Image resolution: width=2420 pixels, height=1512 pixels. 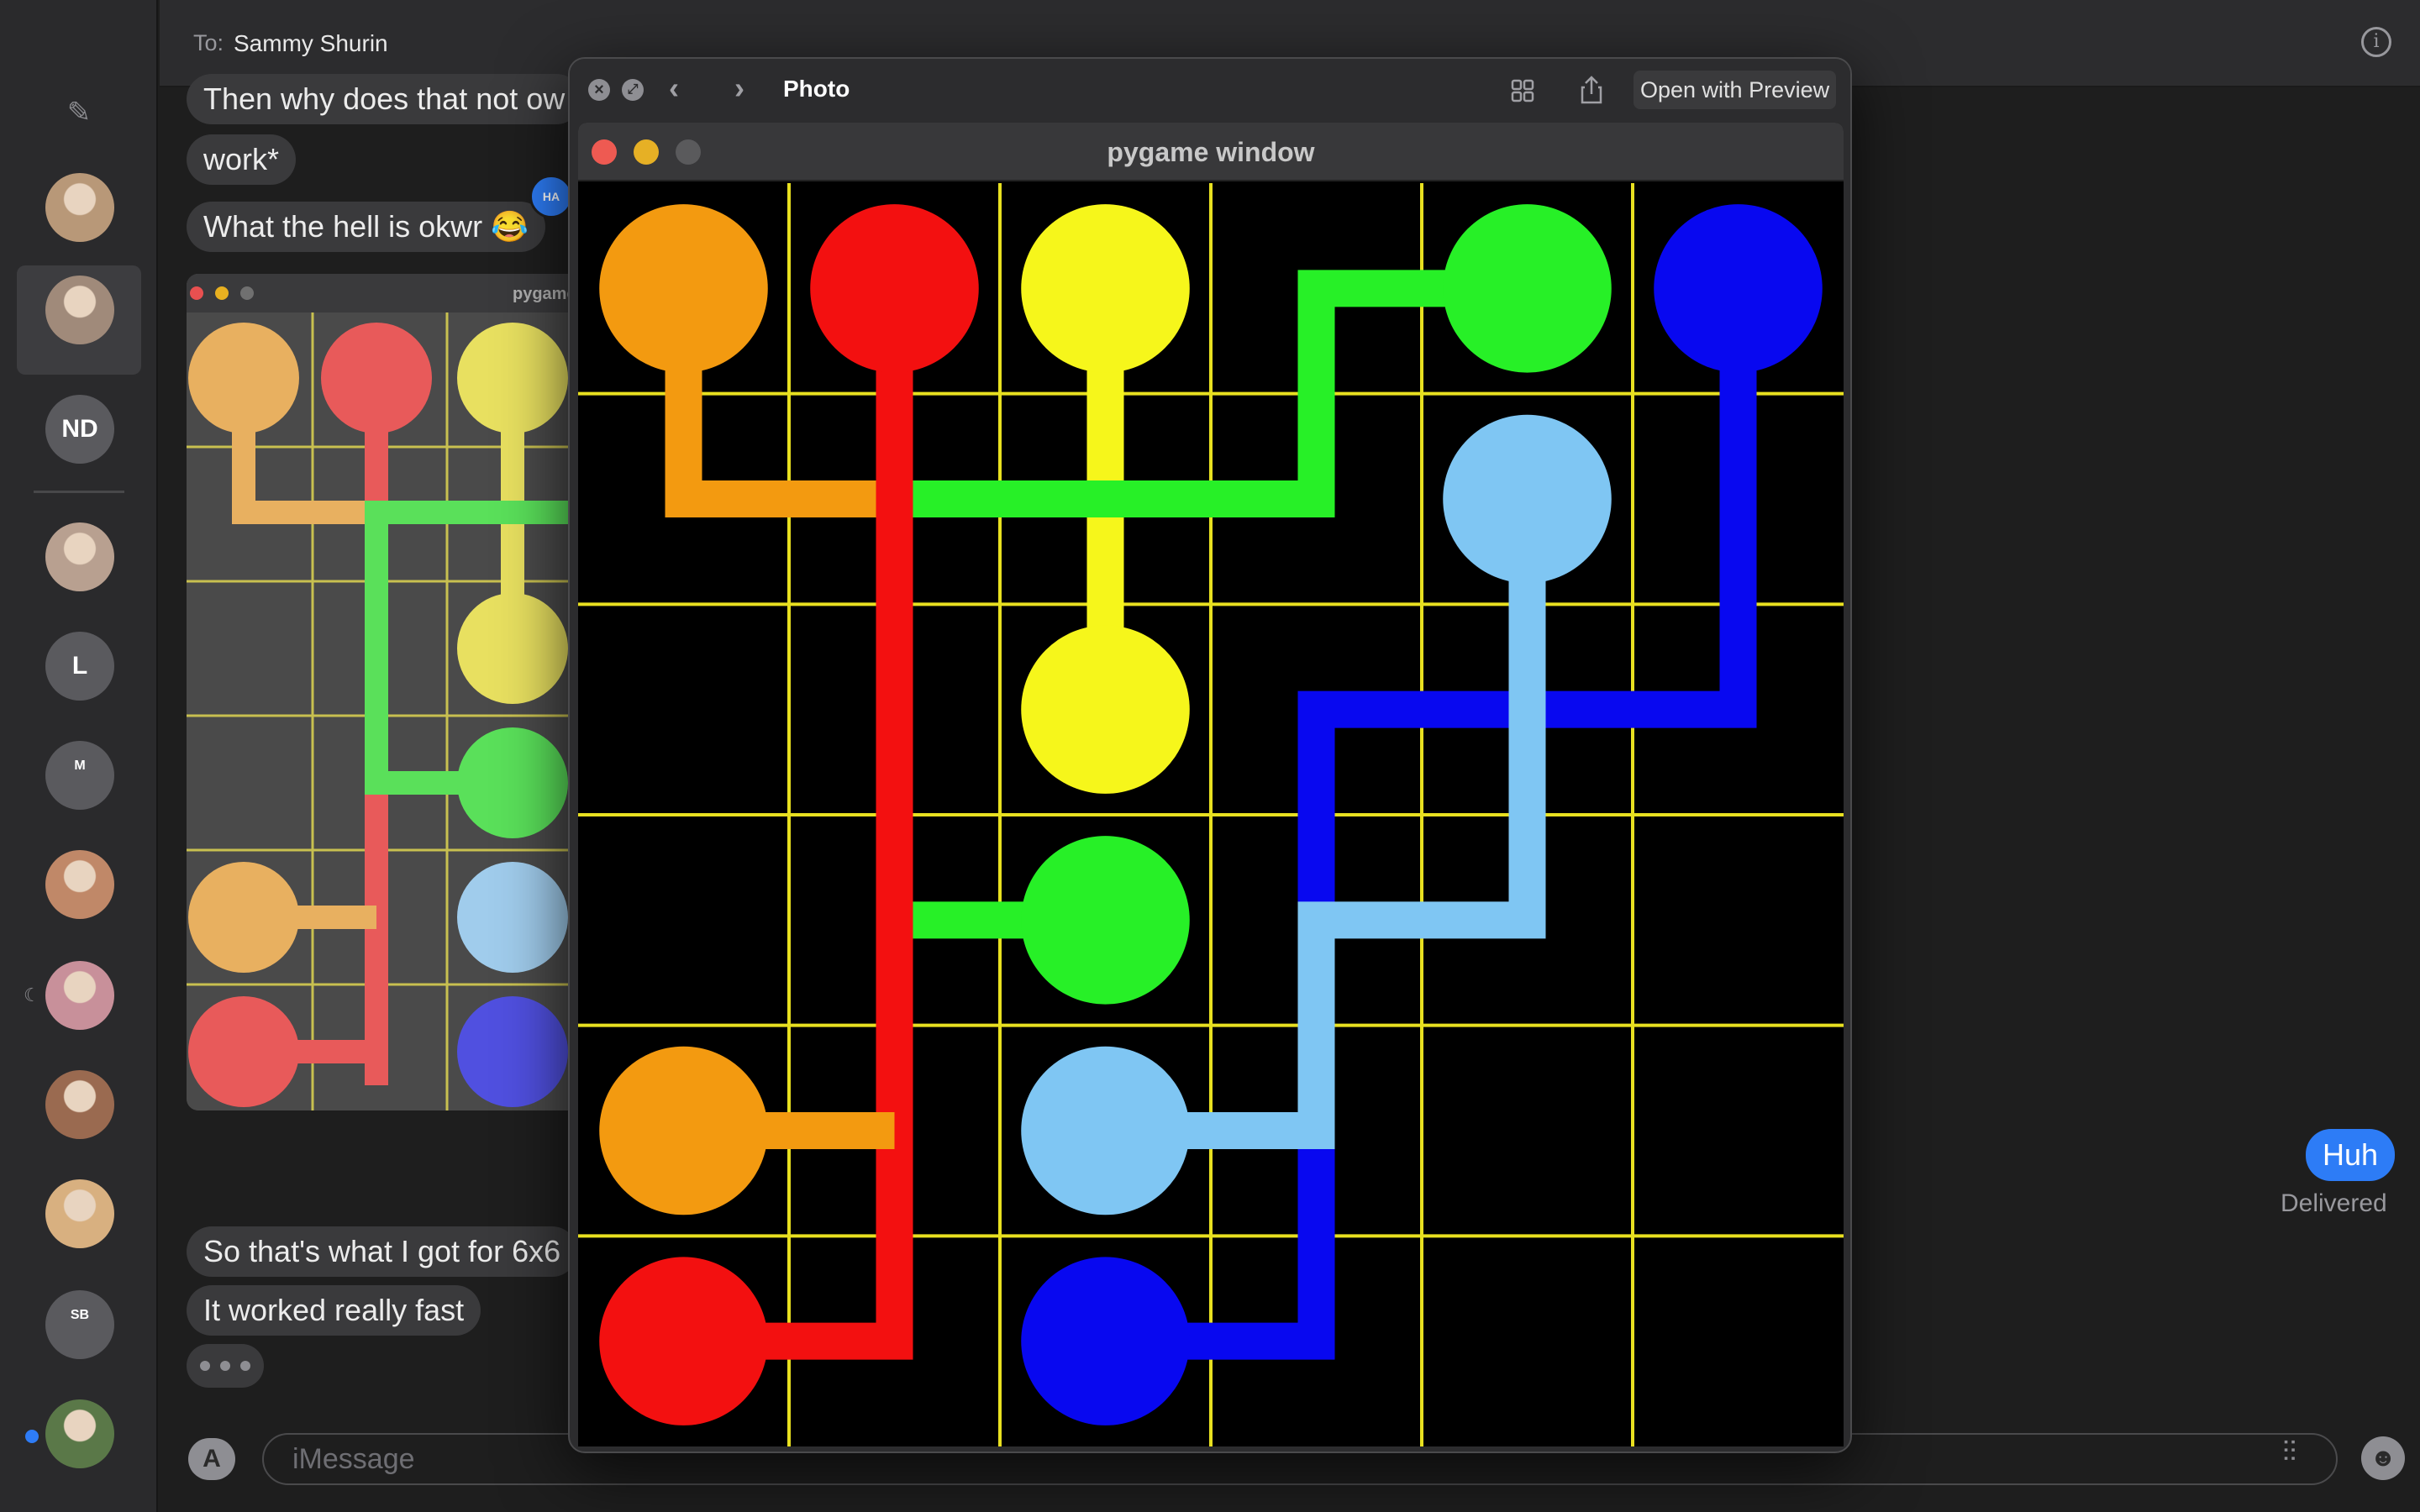 What do you see at coordinates (1591, 91) in the screenshot?
I see `share-icon` at bounding box center [1591, 91].